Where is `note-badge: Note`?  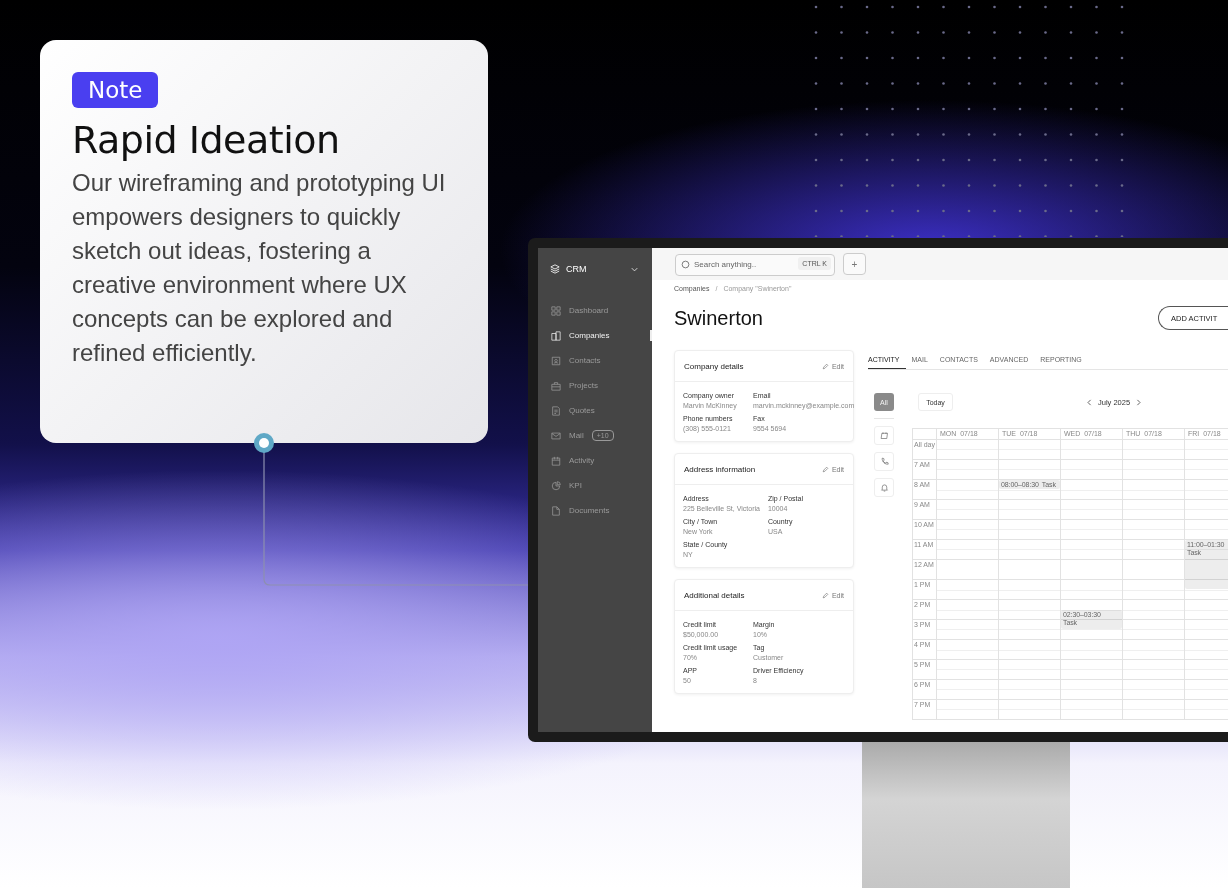 note-badge: Note is located at coordinates (115, 90).